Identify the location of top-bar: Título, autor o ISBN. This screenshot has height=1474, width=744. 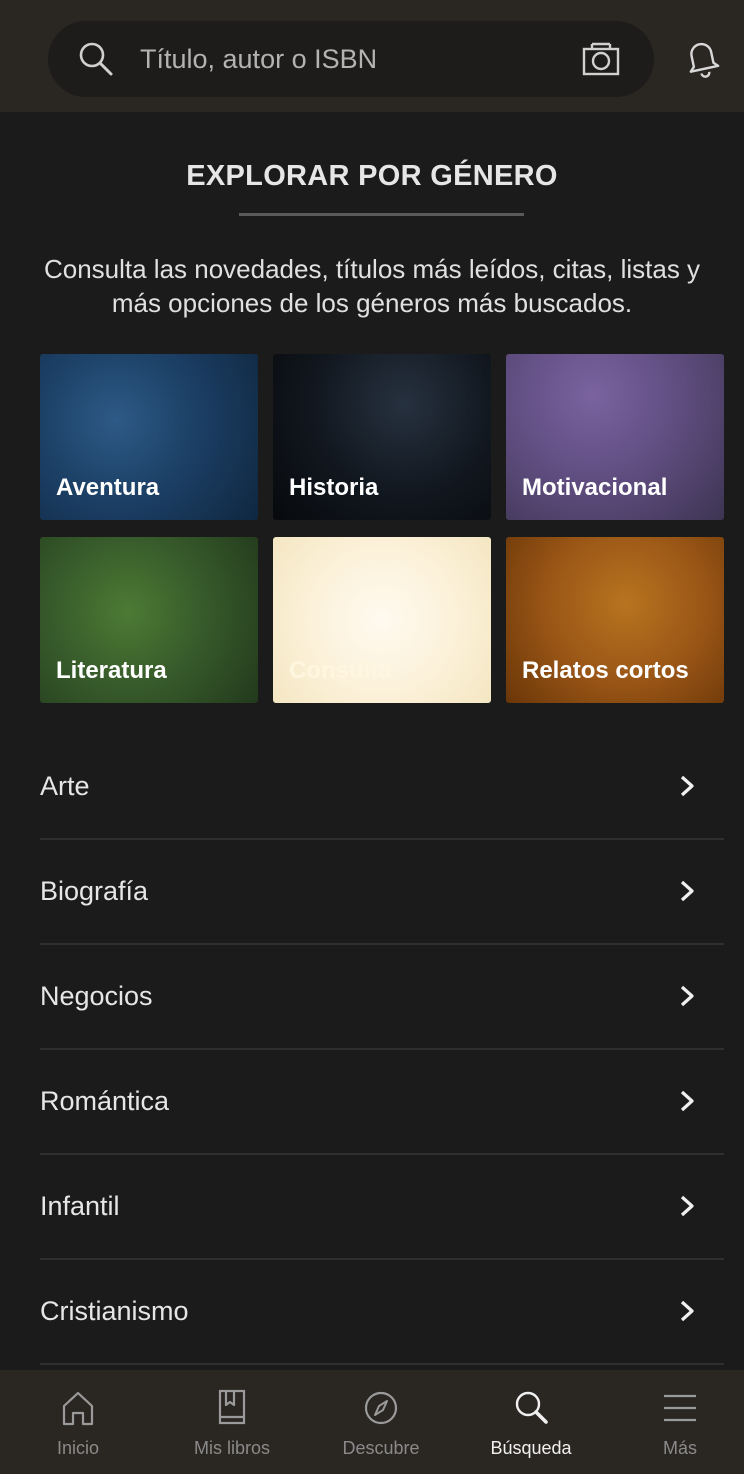
(372, 56).